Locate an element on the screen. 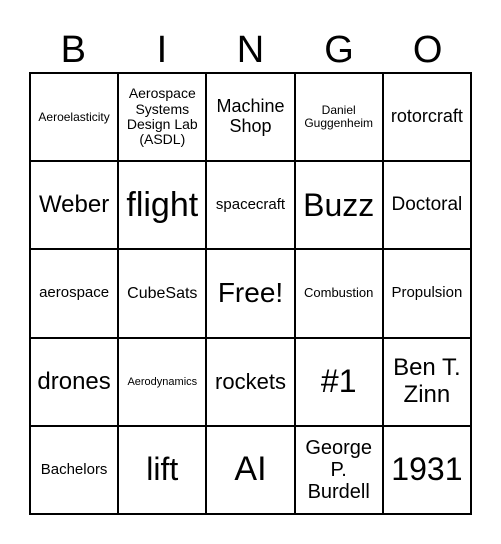 The height and width of the screenshot is (544, 501). header-letter-n: N is located at coordinates (250, 50).